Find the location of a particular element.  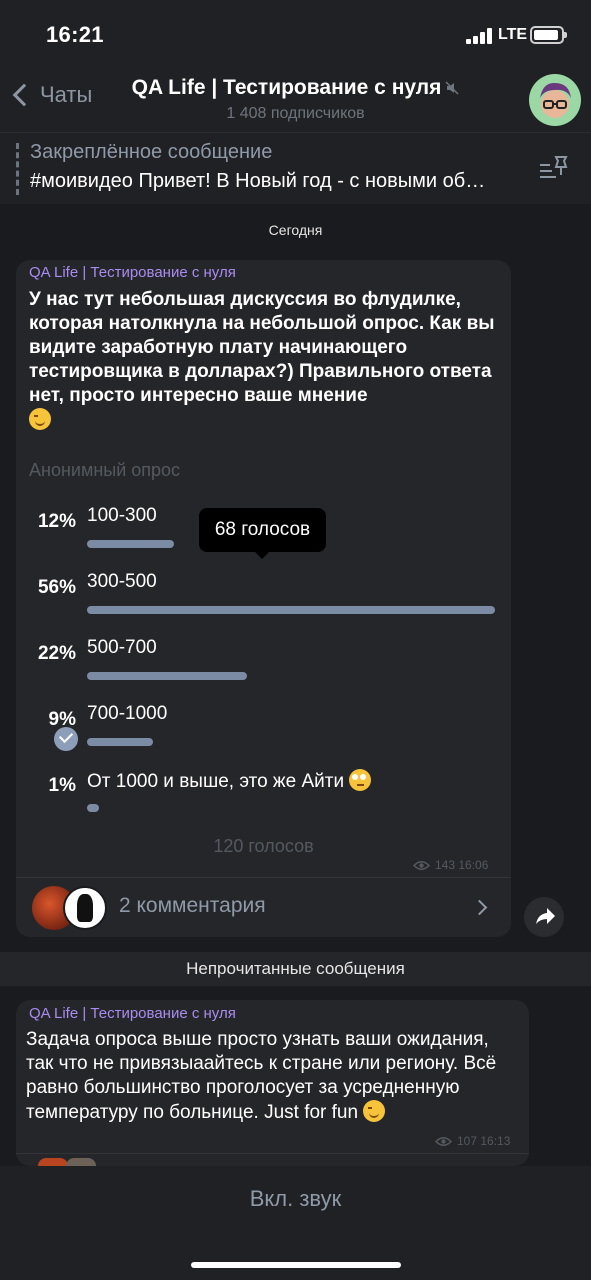

message-meta: 143 16:06 is located at coordinates (450, 865).